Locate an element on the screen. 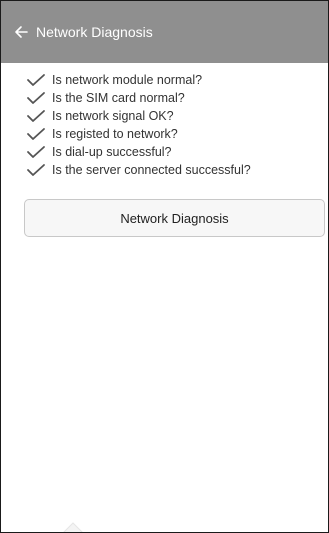 This screenshot has width=329, height=533. check-label: Is registed to network? is located at coordinates (115, 134).